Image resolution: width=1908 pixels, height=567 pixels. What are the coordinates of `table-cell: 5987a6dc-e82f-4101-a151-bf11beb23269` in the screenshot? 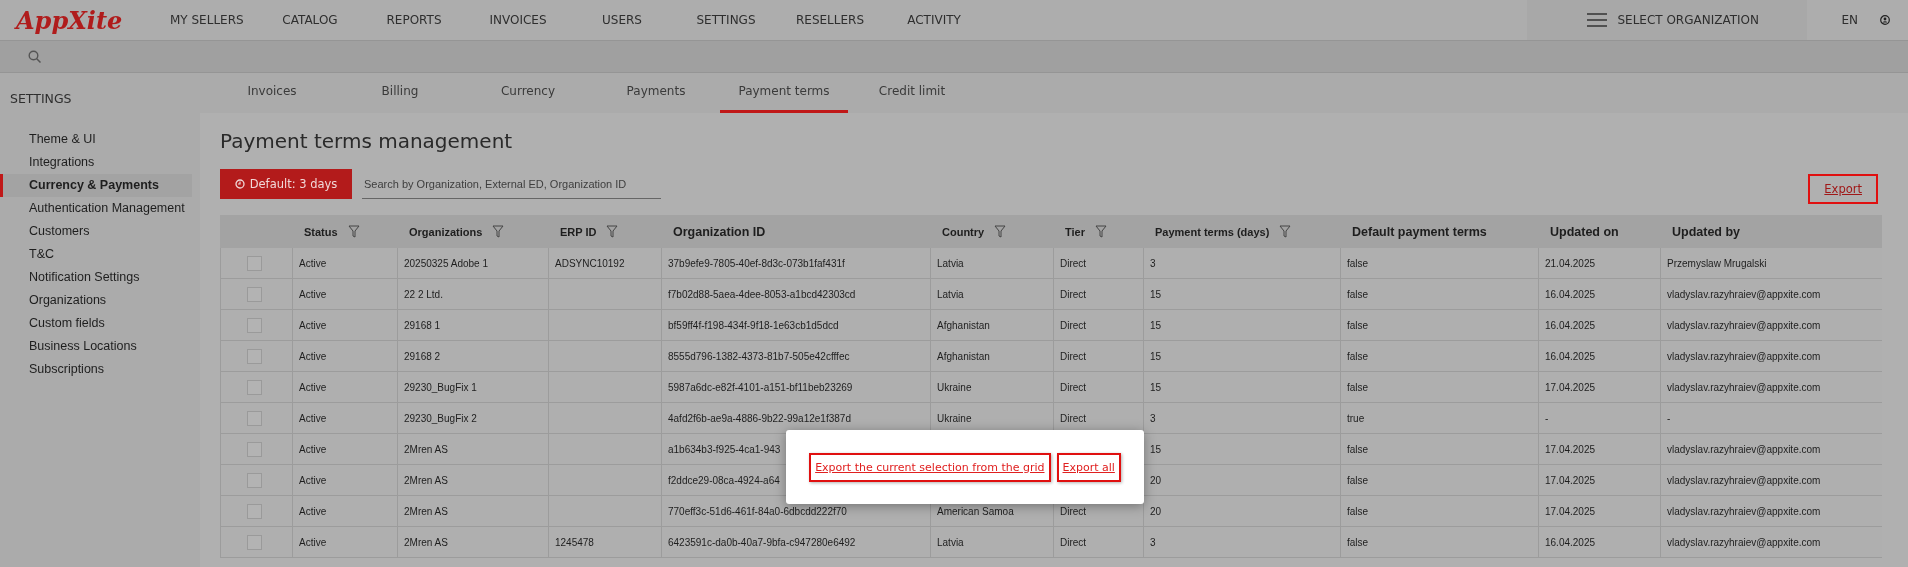 It's located at (795, 387).